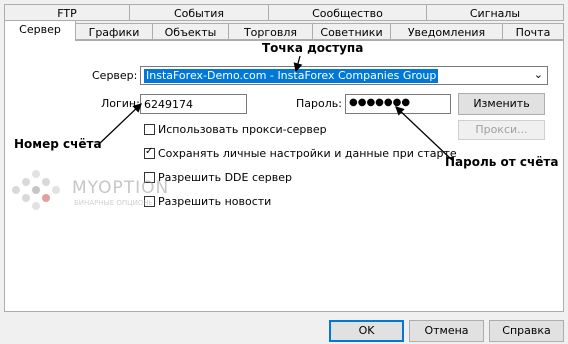 This screenshot has width=568, height=344. I want to click on tab-objects: Объекты, so click(190, 31).